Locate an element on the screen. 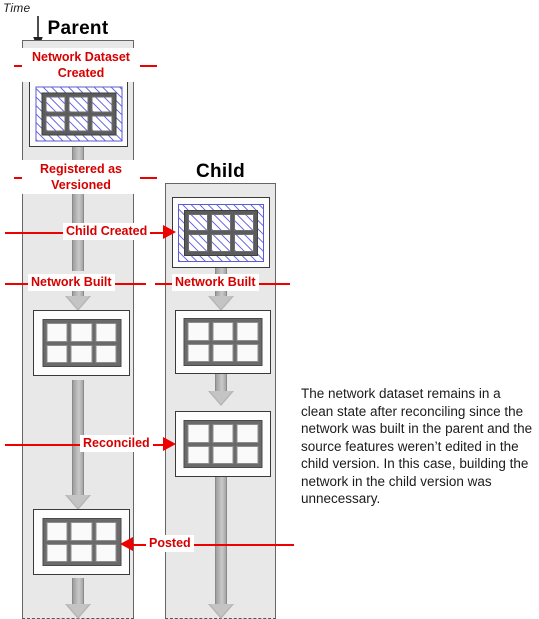 The image size is (539, 619). flow-parent-tail is located at coordinates (78, 598).